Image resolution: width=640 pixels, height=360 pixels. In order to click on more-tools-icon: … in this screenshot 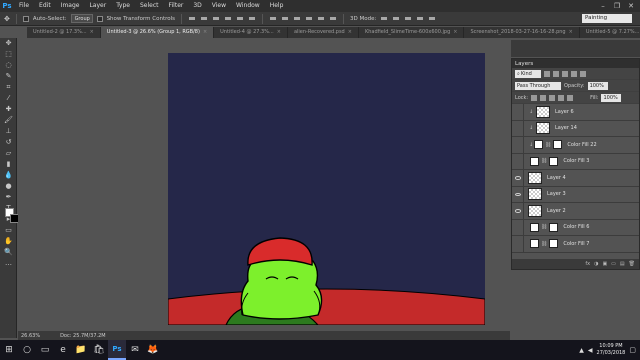, I will do `click(8, 263)`.